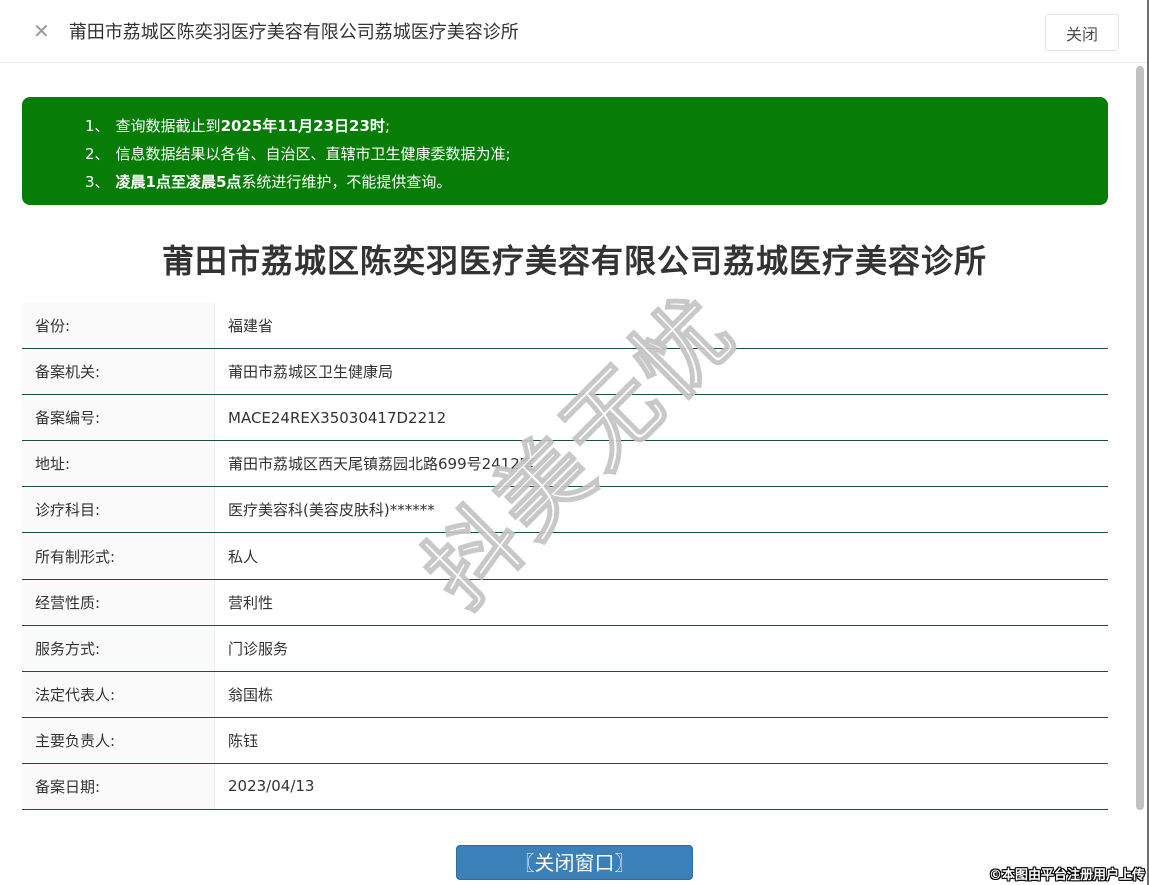  Describe the element at coordinates (565, 648) in the screenshot. I see `table-row: 服务方式: 门诊服务` at that location.